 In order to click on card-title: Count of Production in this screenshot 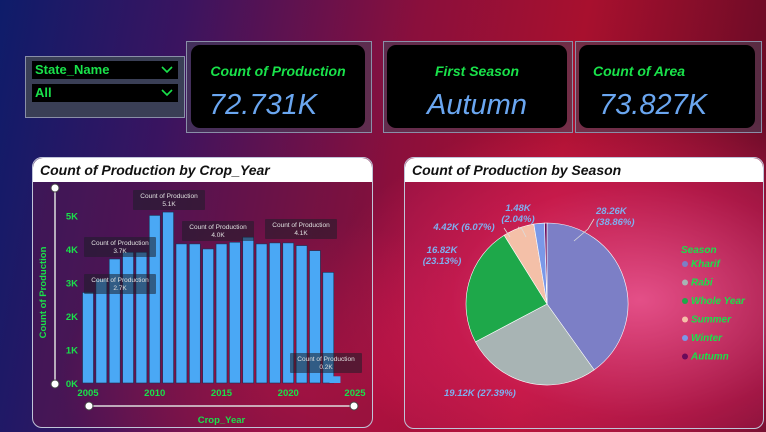, I will do `click(278, 71)`.